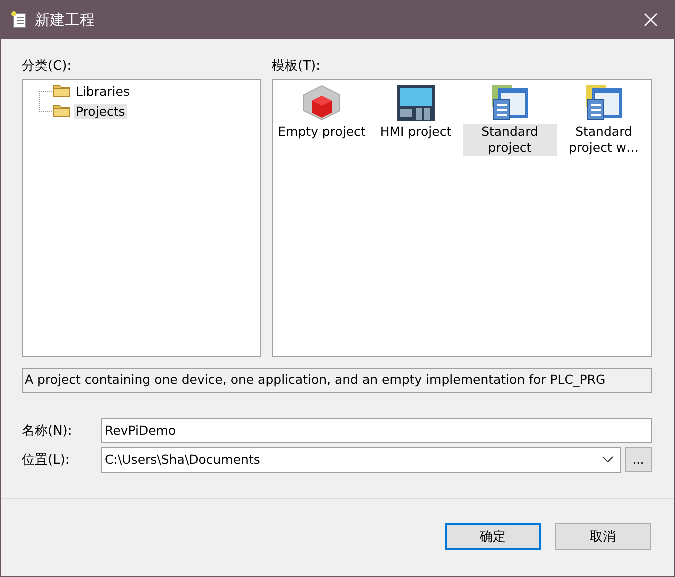  I want to click on cube-icon, so click(322, 103).